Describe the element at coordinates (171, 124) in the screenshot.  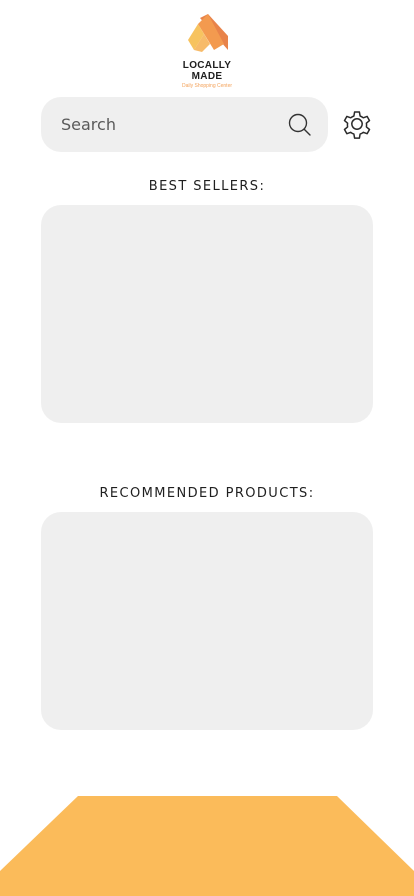
I see `search-input` at that location.